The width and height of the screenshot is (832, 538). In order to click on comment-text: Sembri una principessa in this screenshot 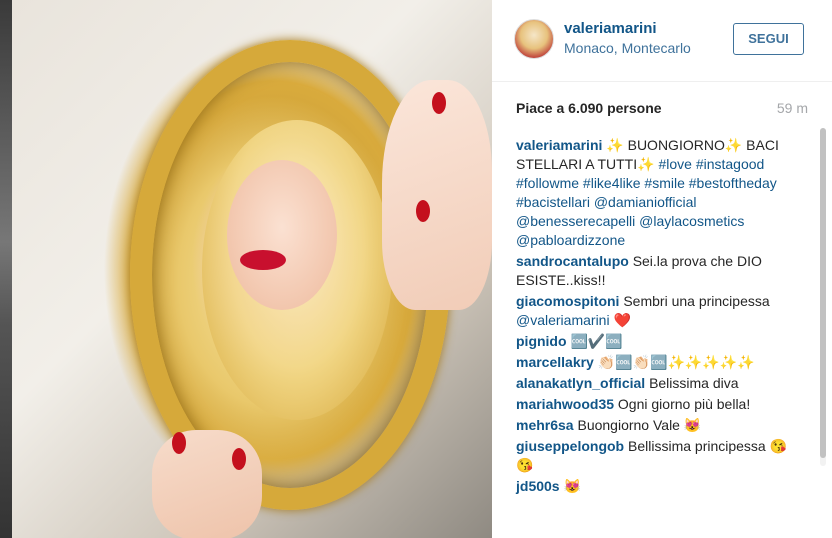, I will do `click(696, 301)`.